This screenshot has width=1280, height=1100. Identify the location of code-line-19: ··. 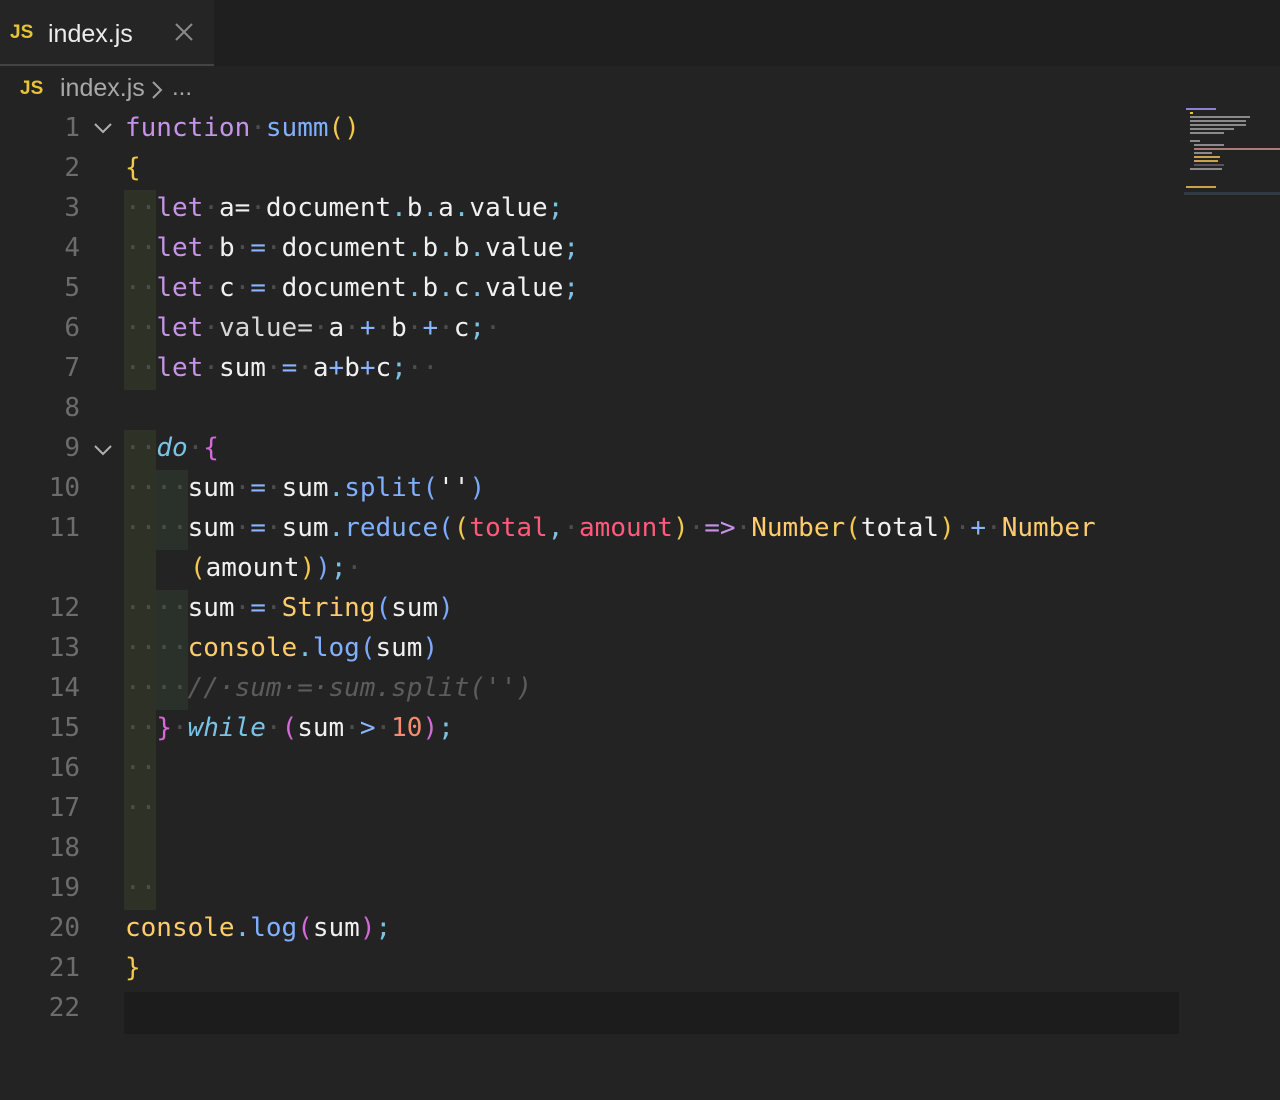
(141, 888).